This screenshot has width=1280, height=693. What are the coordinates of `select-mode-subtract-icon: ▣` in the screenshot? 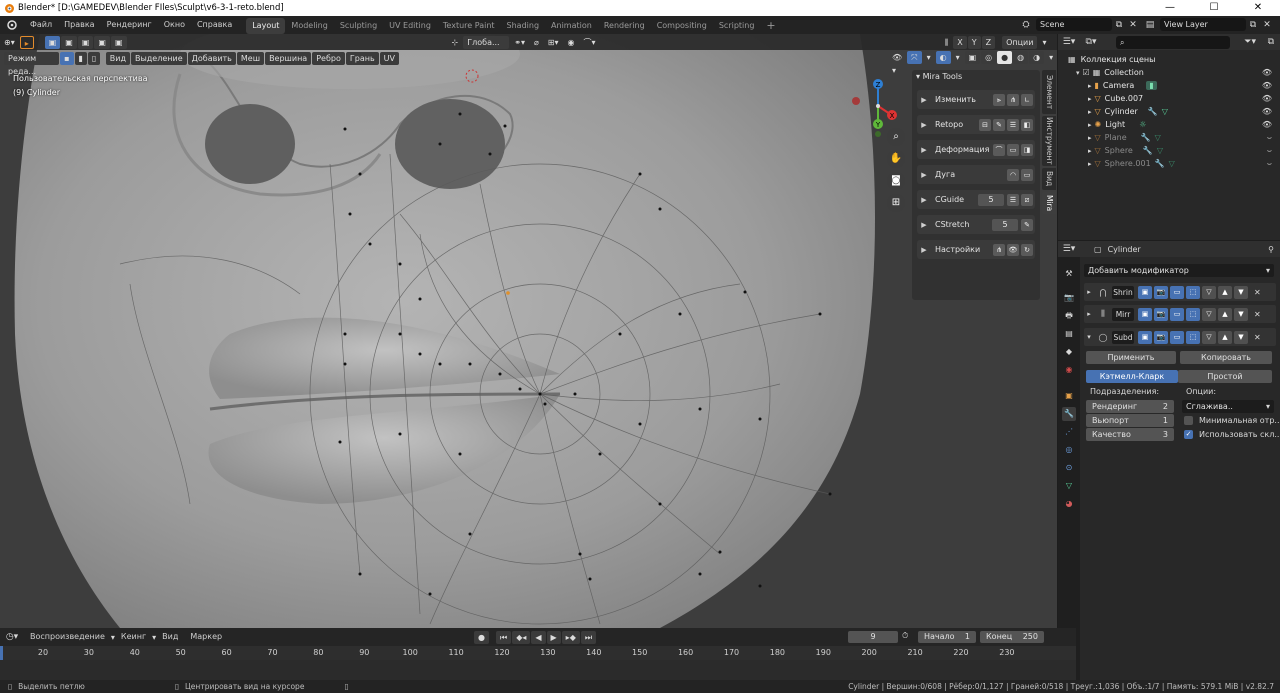 It's located at (85, 42).